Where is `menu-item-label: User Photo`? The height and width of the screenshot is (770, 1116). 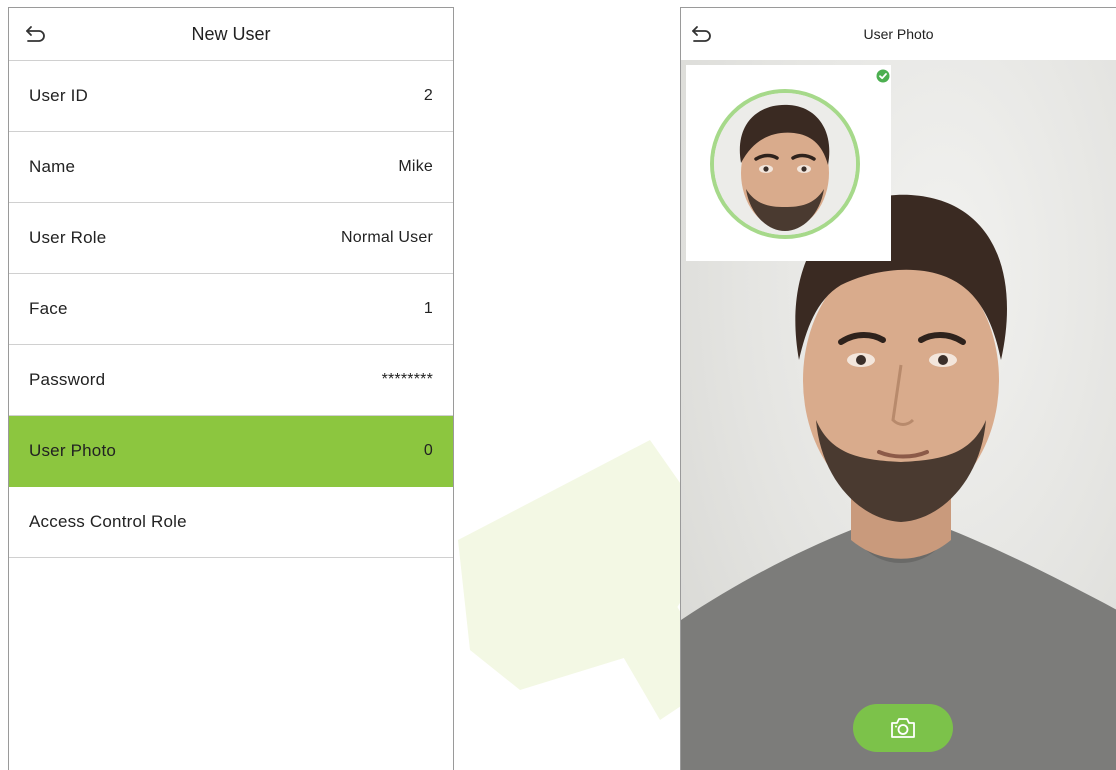 menu-item-label: User Photo is located at coordinates (73, 450).